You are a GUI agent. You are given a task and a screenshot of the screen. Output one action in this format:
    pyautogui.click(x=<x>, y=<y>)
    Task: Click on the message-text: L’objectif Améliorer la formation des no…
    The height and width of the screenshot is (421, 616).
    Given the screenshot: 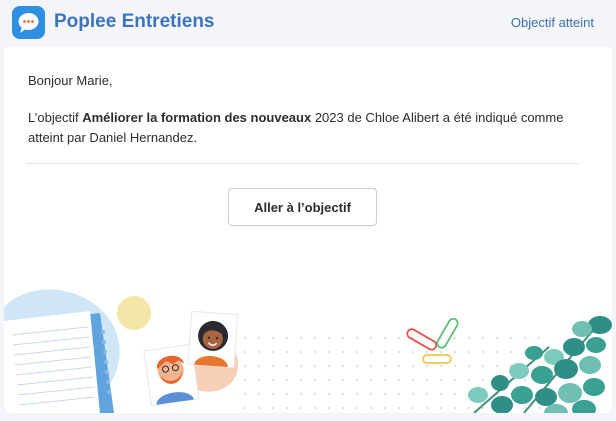 What is the action you would take?
    pyautogui.click(x=298, y=128)
    